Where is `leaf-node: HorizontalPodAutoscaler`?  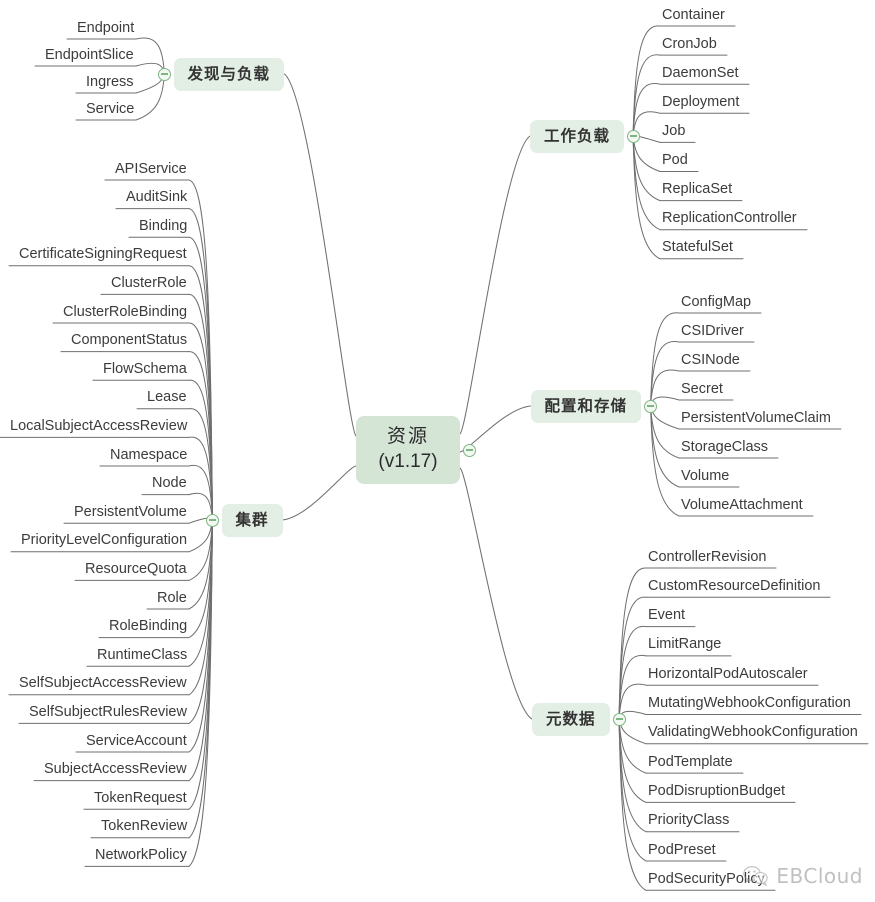
leaf-node: HorizontalPodAutoscaler is located at coordinates (728, 674).